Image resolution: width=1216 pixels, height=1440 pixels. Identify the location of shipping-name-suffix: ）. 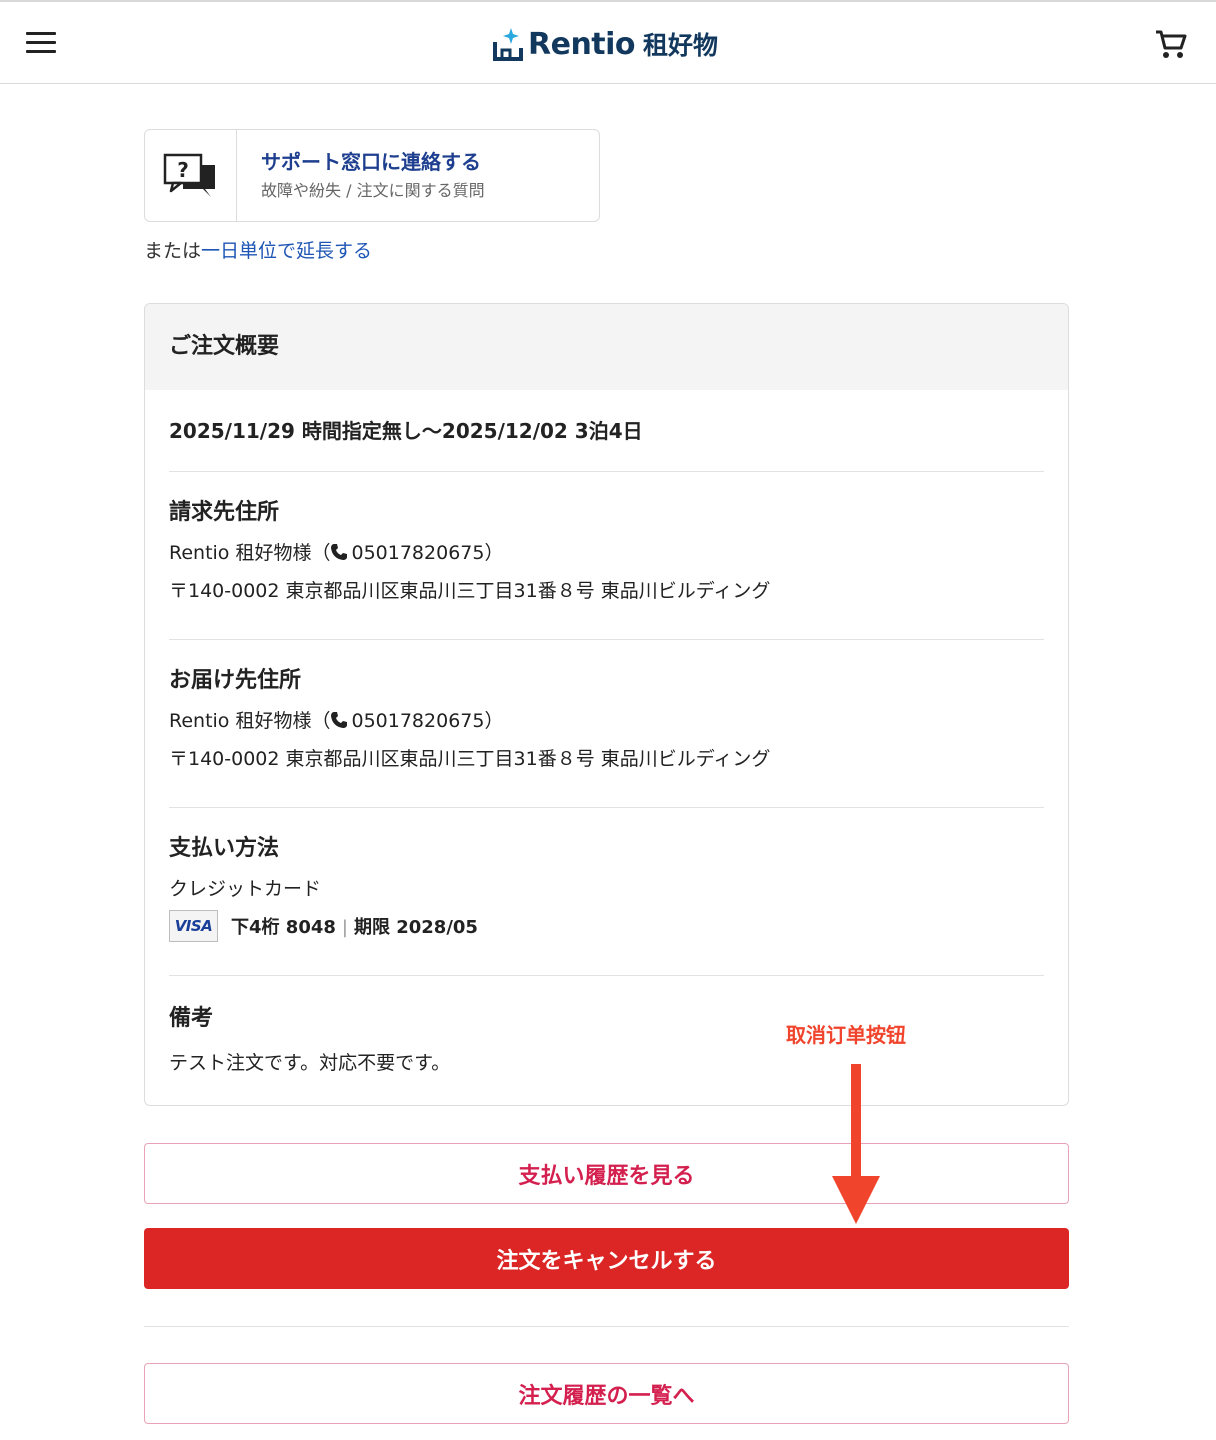
(494, 721).